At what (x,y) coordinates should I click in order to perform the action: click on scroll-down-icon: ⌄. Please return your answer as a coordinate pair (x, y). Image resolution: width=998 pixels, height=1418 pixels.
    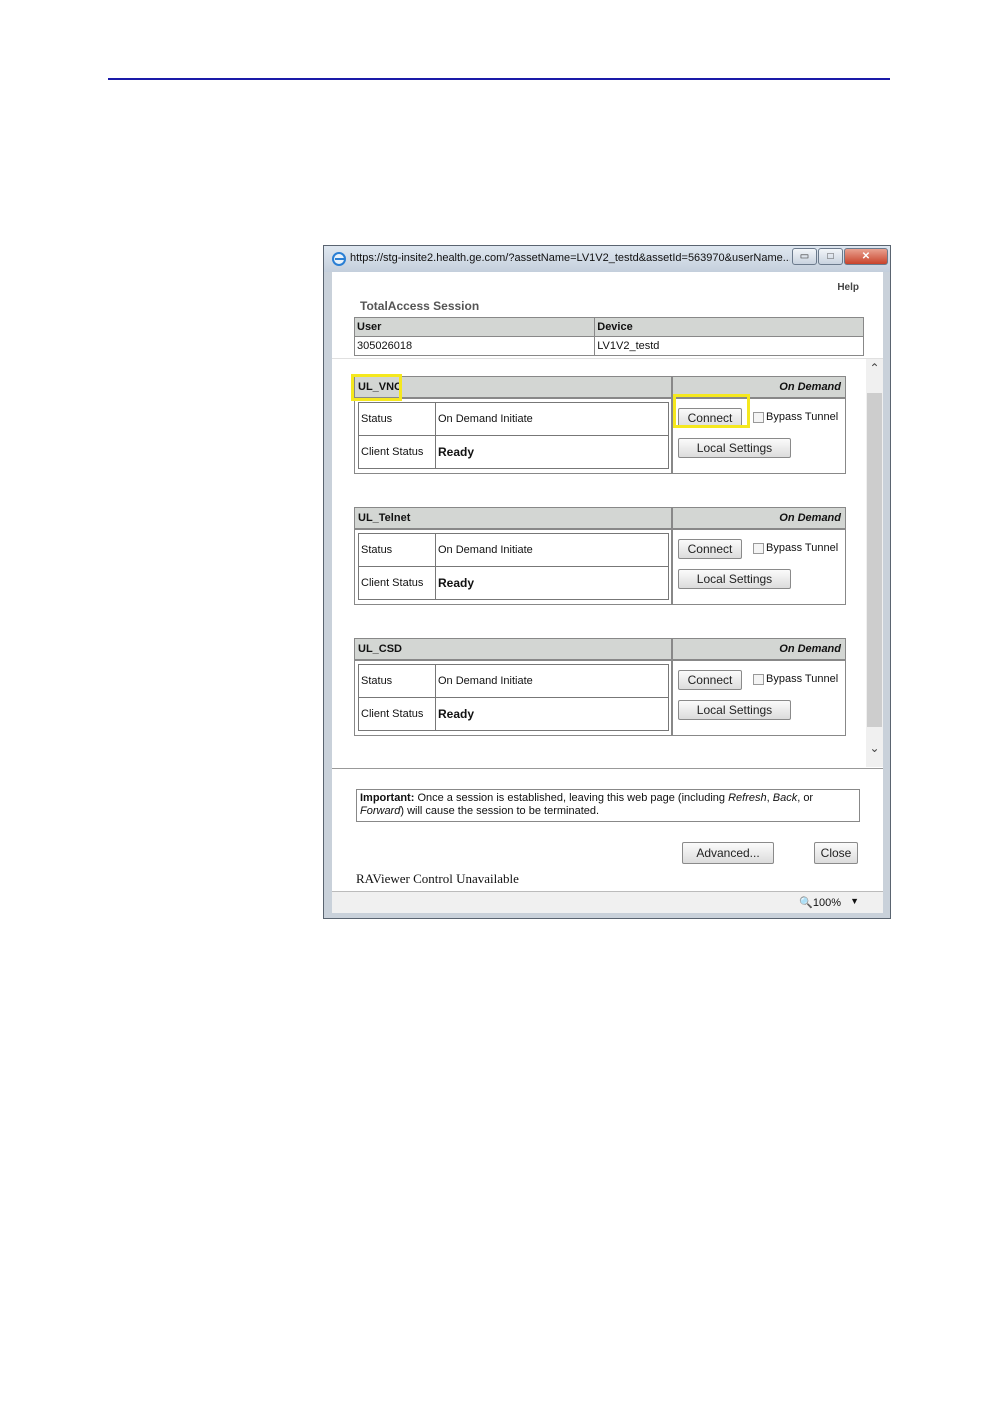
    Looking at the image, I should click on (874, 748).